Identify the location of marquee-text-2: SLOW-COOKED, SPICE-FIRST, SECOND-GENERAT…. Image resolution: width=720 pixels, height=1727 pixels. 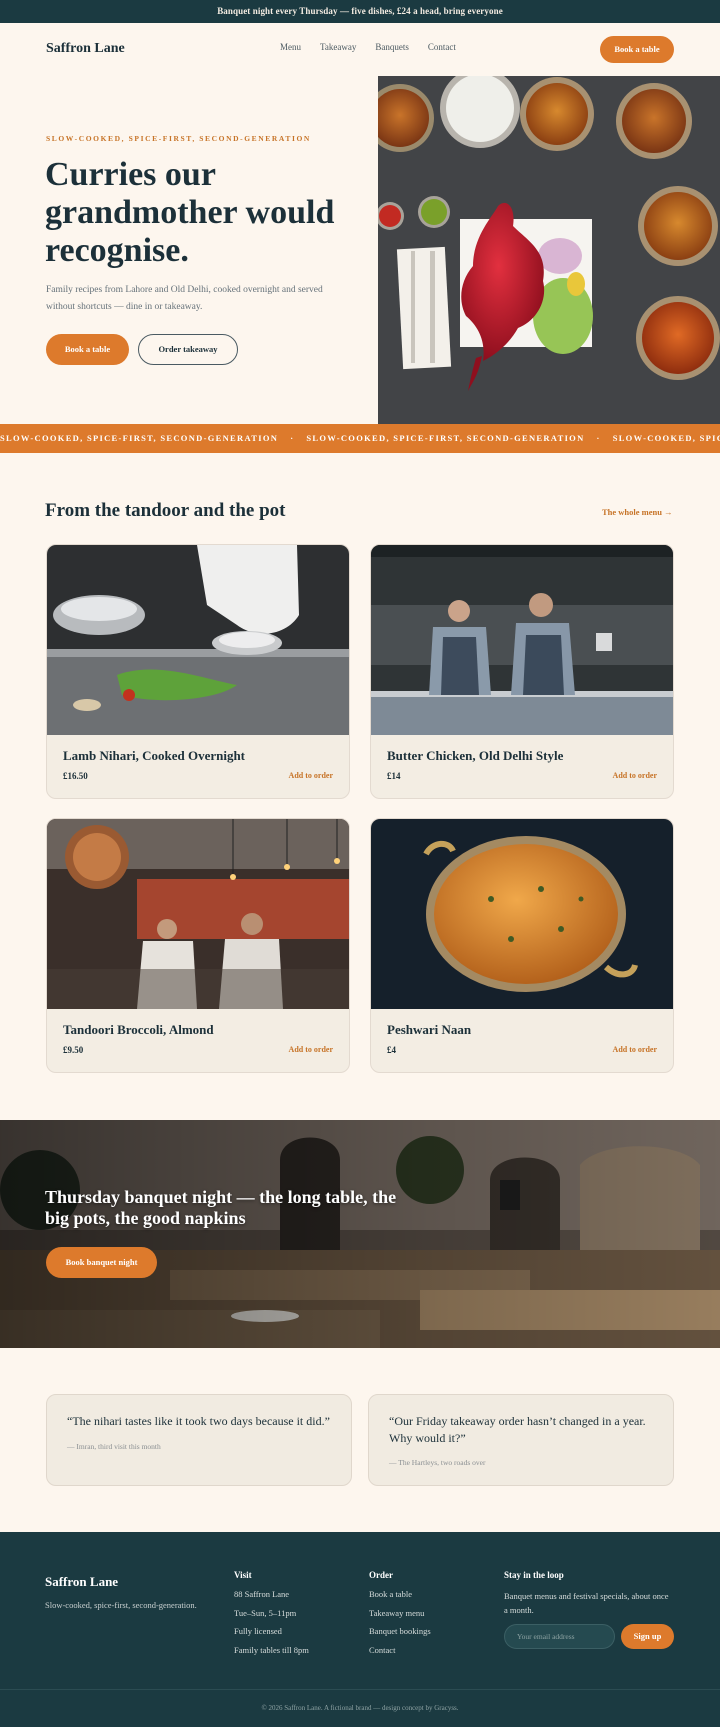
(445, 438).